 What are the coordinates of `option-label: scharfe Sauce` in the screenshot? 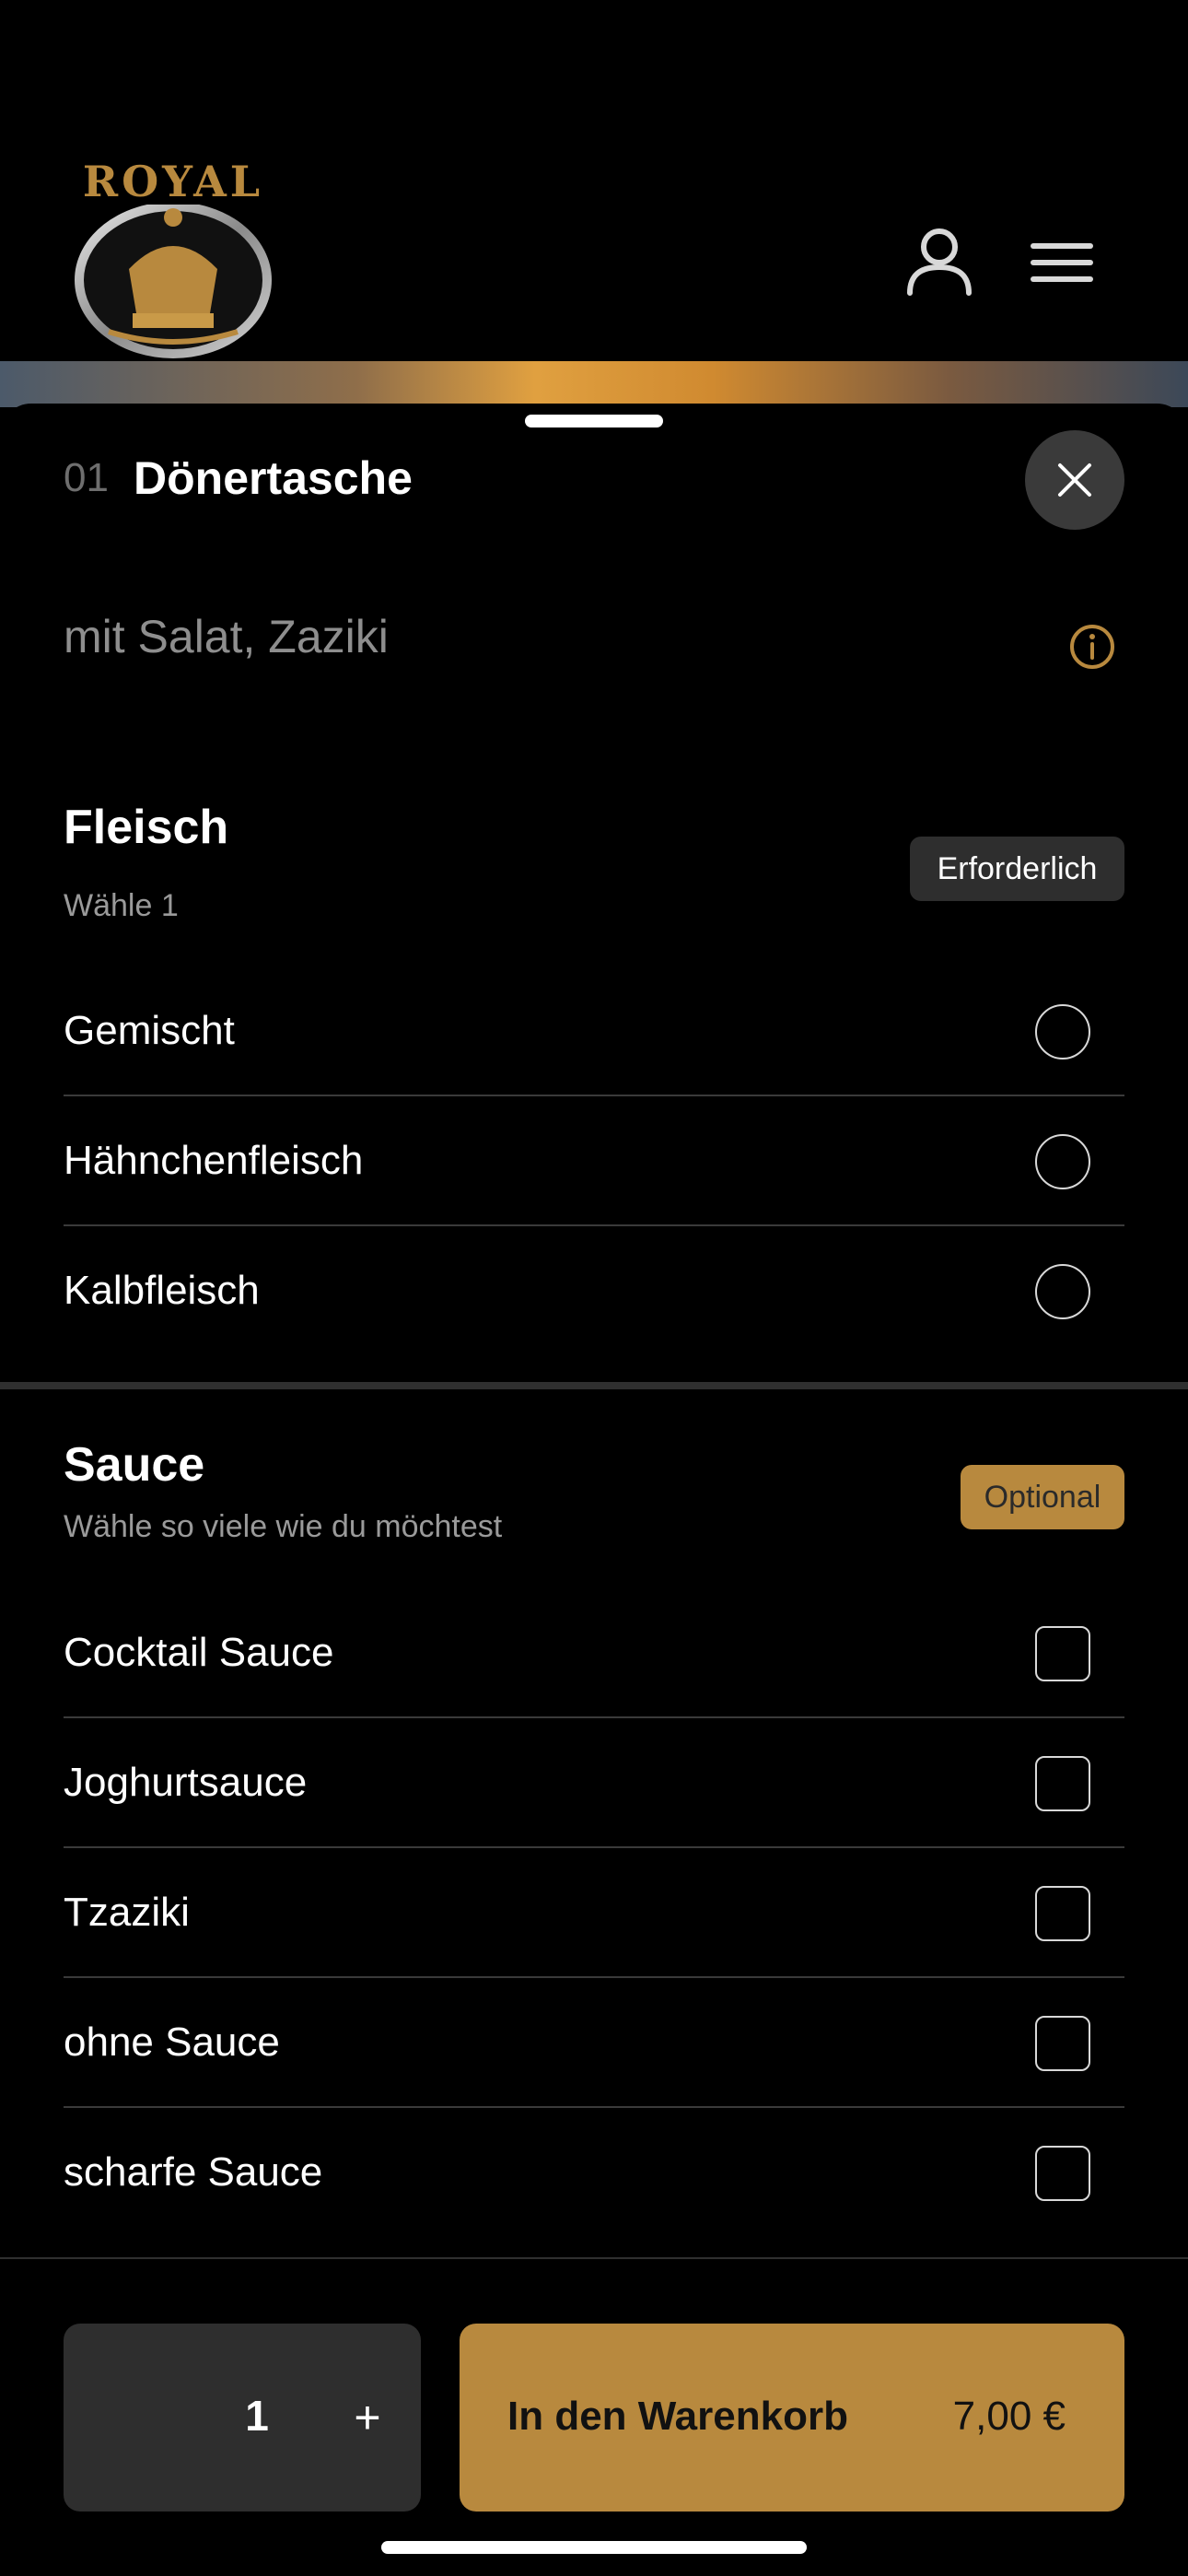 It's located at (193, 2172).